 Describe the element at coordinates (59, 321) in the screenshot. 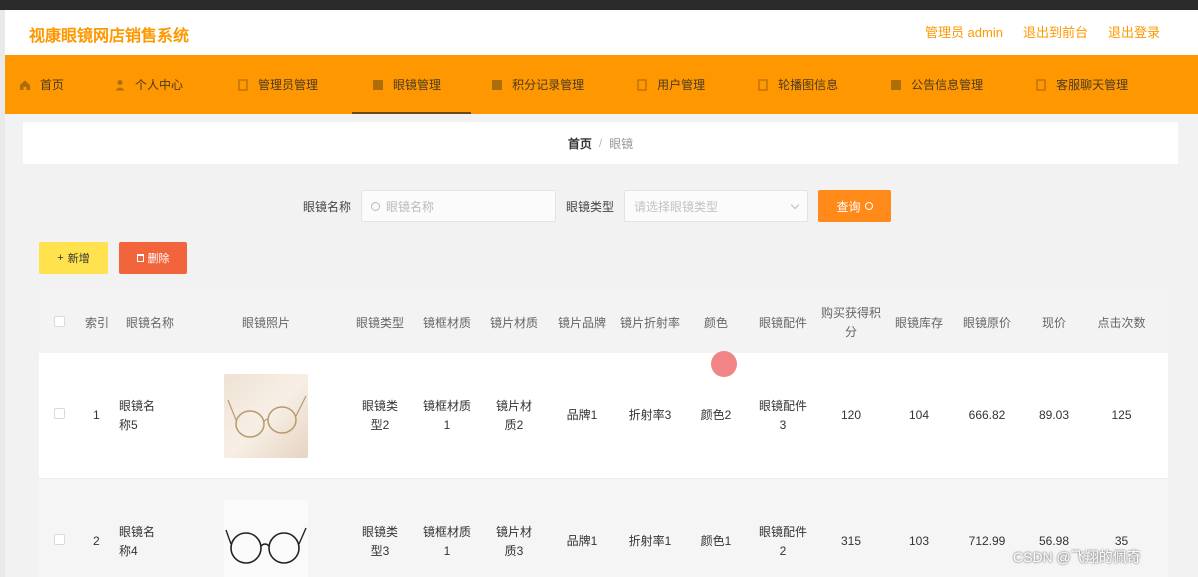

I see `select-all-checkbox` at that location.